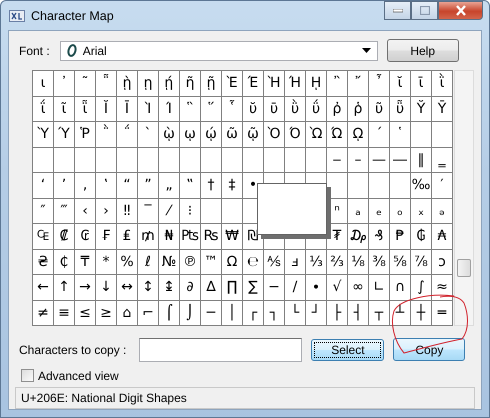 The width and height of the screenshot is (490, 418). What do you see at coordinates (106, 236) in the screenshot?
I see `character-cell: ₣` at bounding box center [106, 236].